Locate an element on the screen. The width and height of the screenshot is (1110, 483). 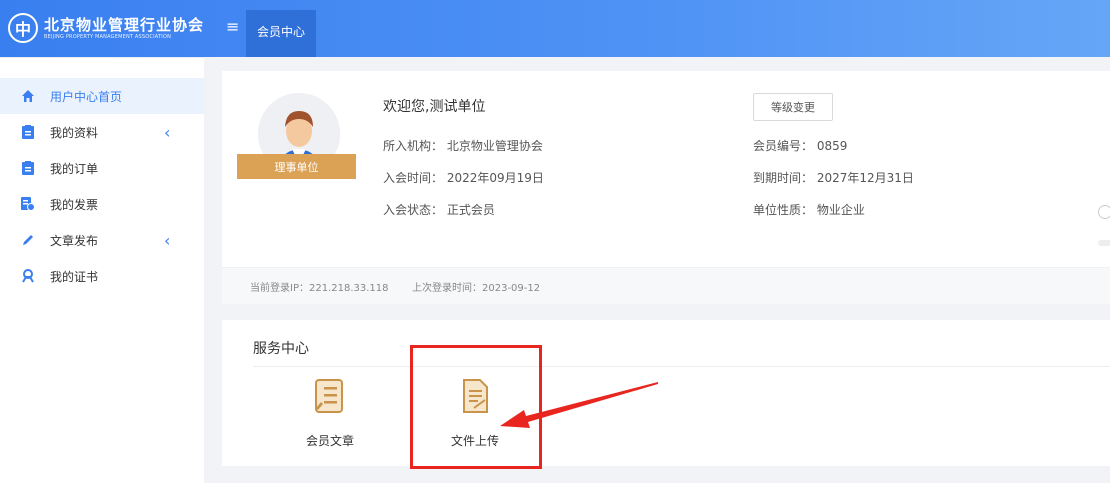
expire-label: 到期时间： is located at coordinates (783, 178).